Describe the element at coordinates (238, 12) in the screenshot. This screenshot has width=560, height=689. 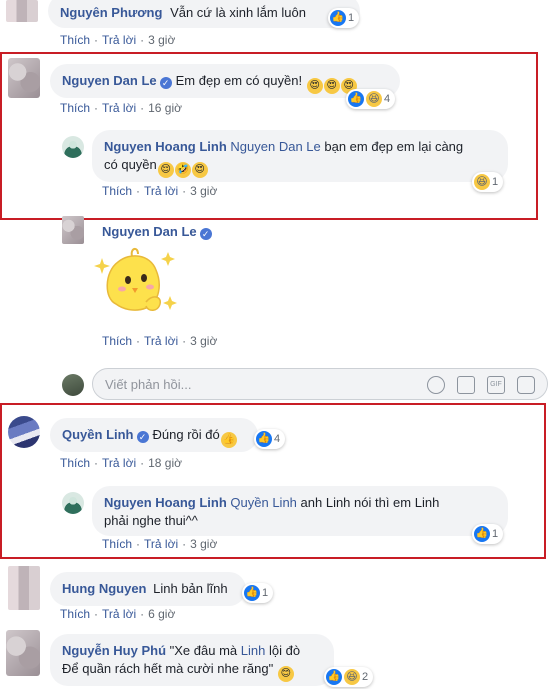
I see `comment-text: Vẫn cứ là xinh lắm luôn` at that location.